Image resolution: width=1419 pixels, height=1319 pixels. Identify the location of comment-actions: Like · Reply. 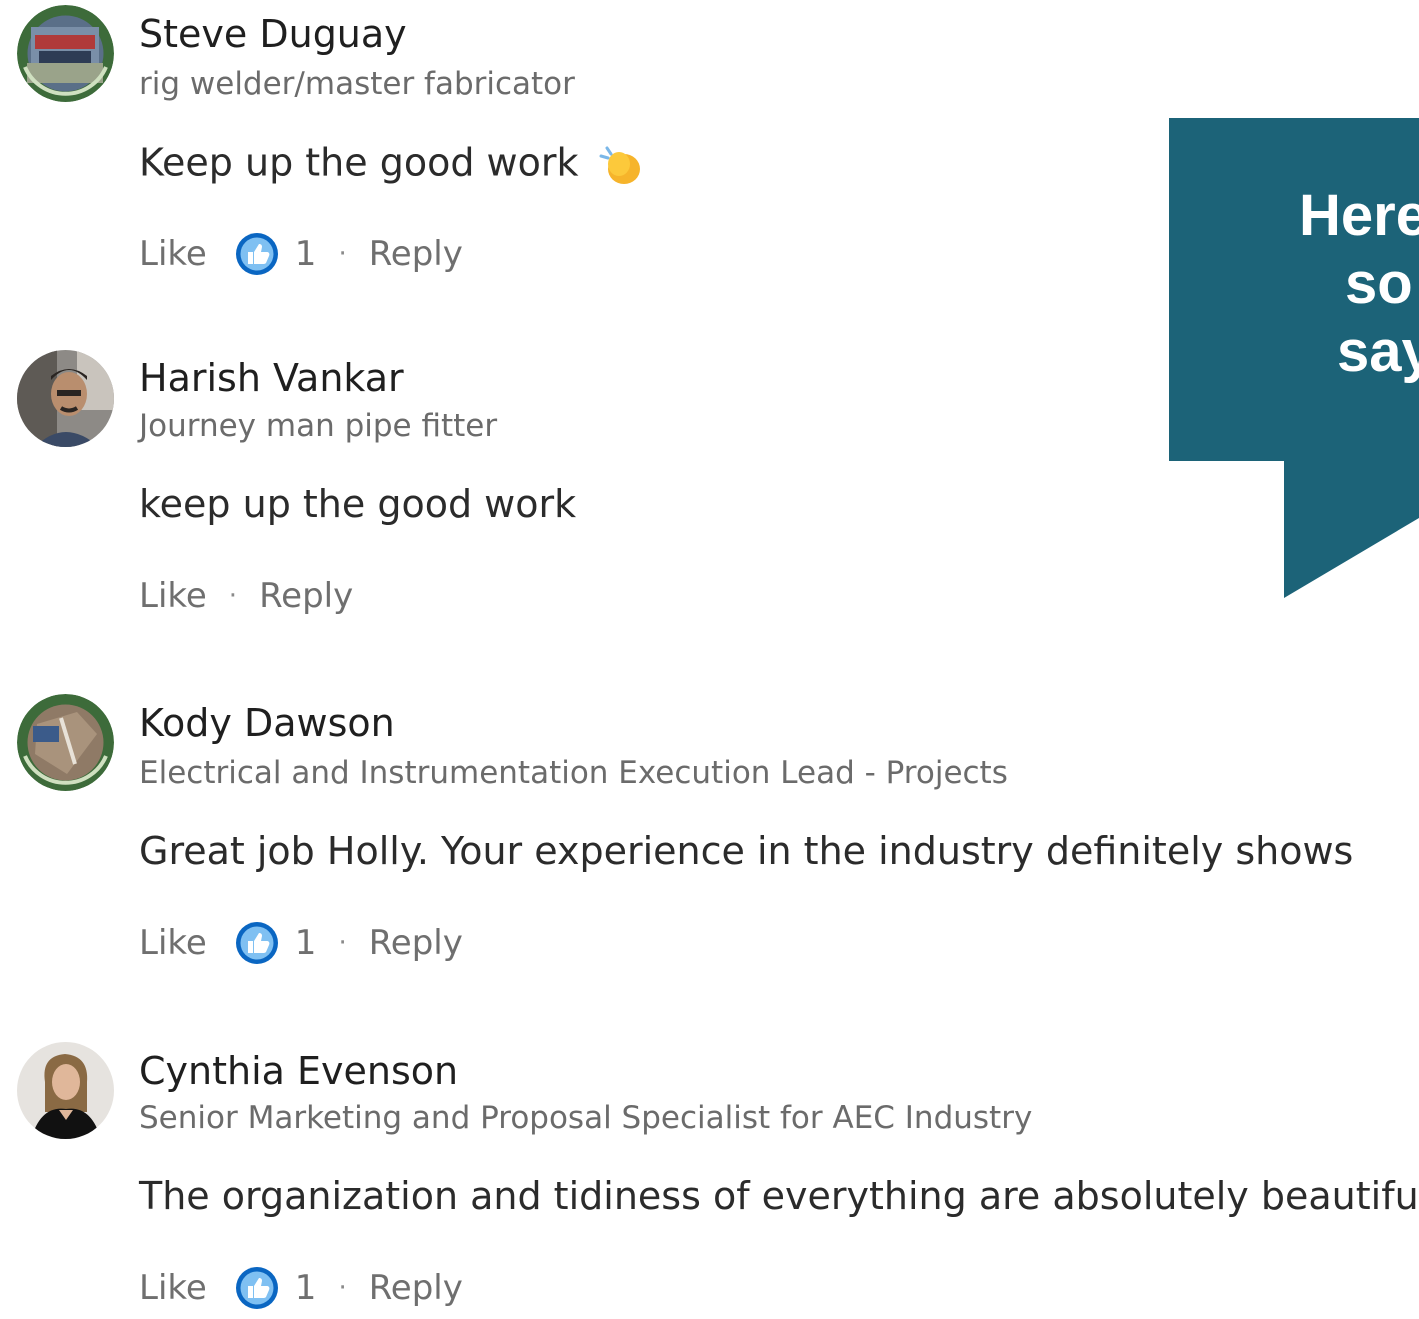
(246, 596).